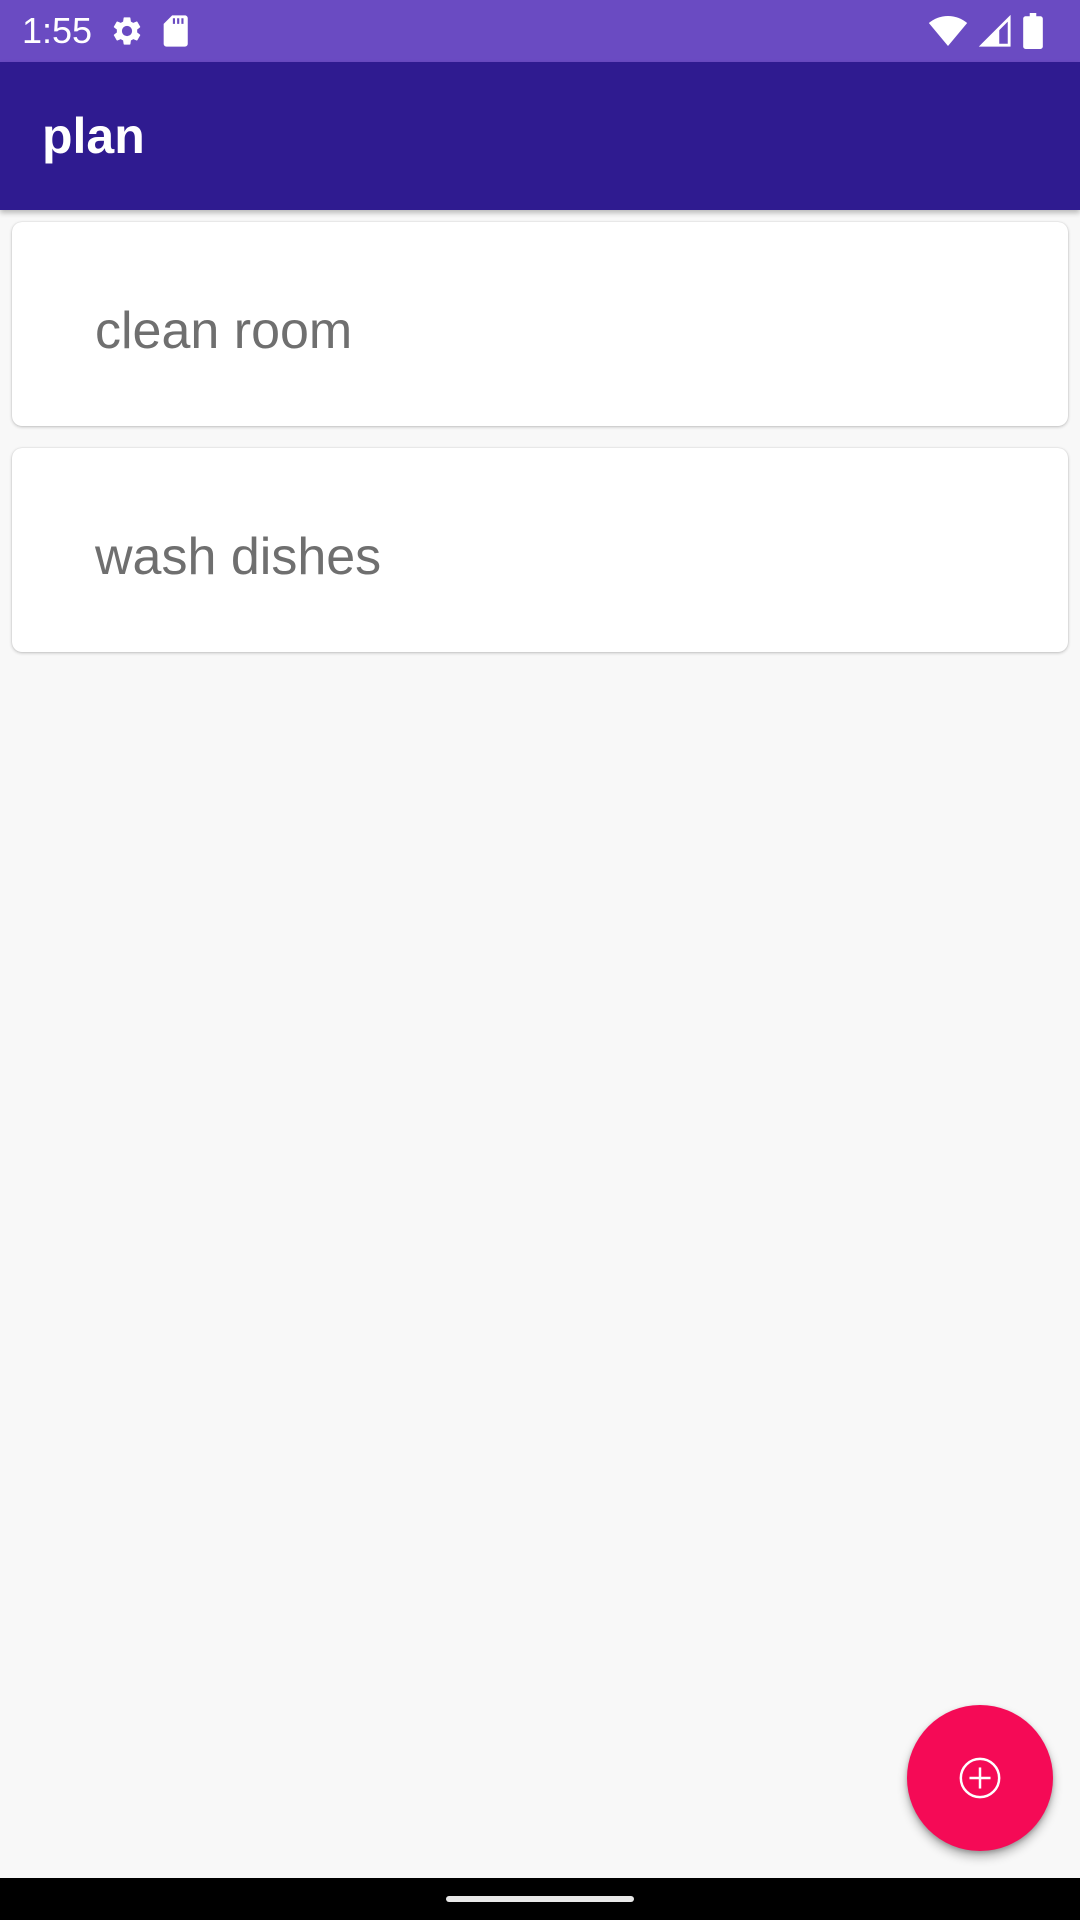 The height and width of the screenshot is (1920, 1080). Describe the element at coordinates (158, 31) in the screenshot. I see `status-left-icons` at that location.